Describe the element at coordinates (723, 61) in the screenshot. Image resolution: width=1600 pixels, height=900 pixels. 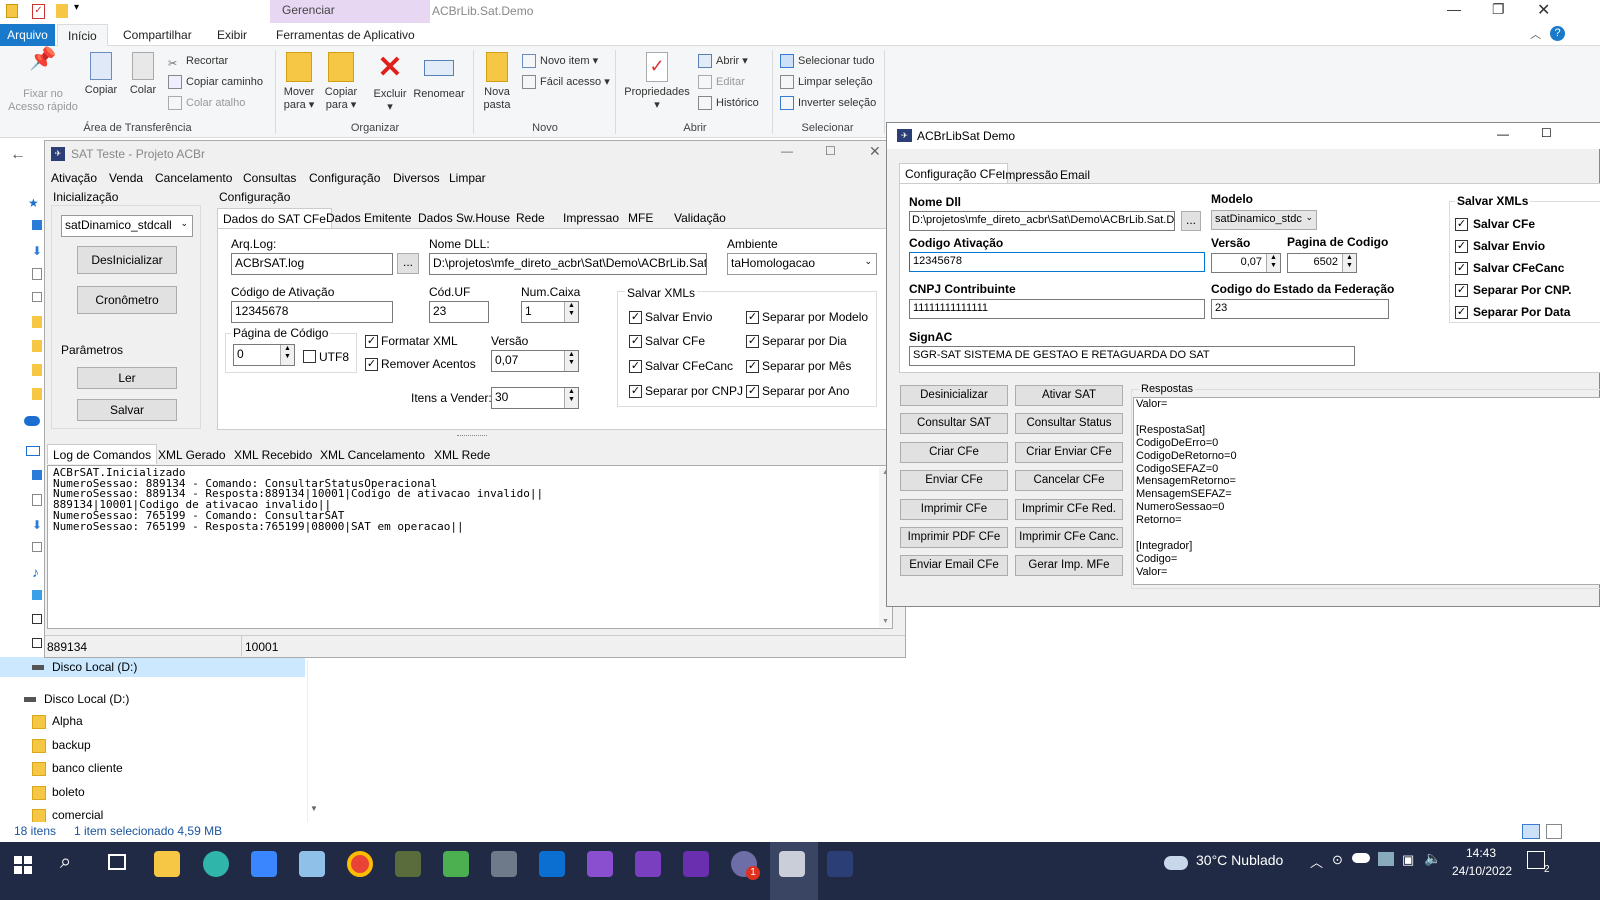
I see `open-button: Abrir ▾` at that location.